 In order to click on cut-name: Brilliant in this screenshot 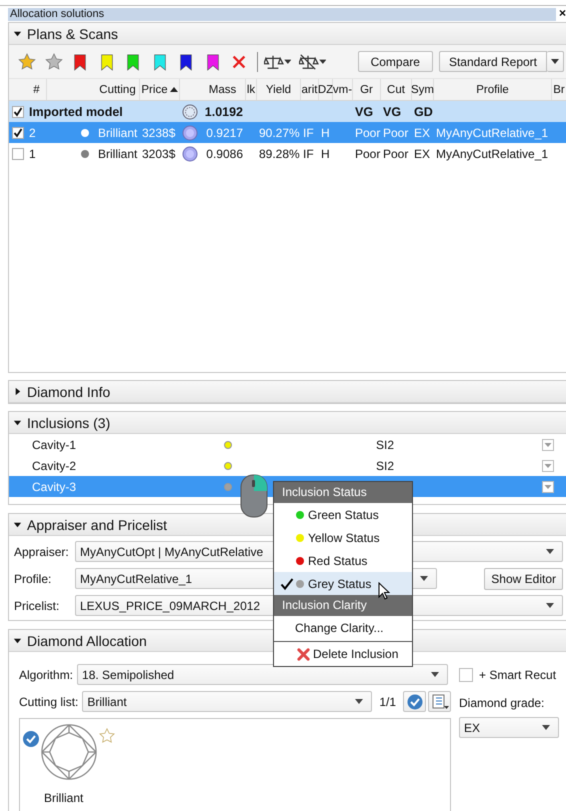, I will do `click(64, 798)`.